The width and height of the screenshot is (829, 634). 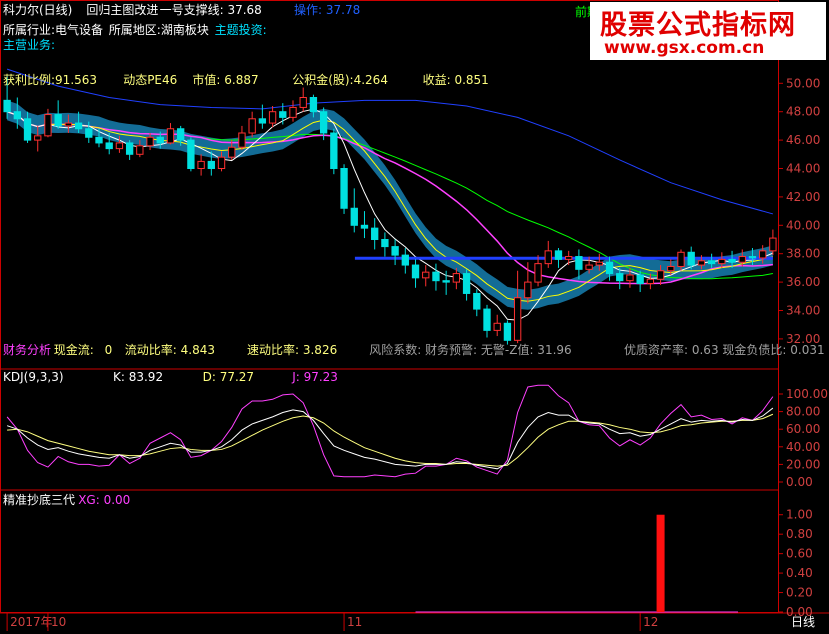 I want to click on price-axis-label: 34.00, so click(x=803, y=311).